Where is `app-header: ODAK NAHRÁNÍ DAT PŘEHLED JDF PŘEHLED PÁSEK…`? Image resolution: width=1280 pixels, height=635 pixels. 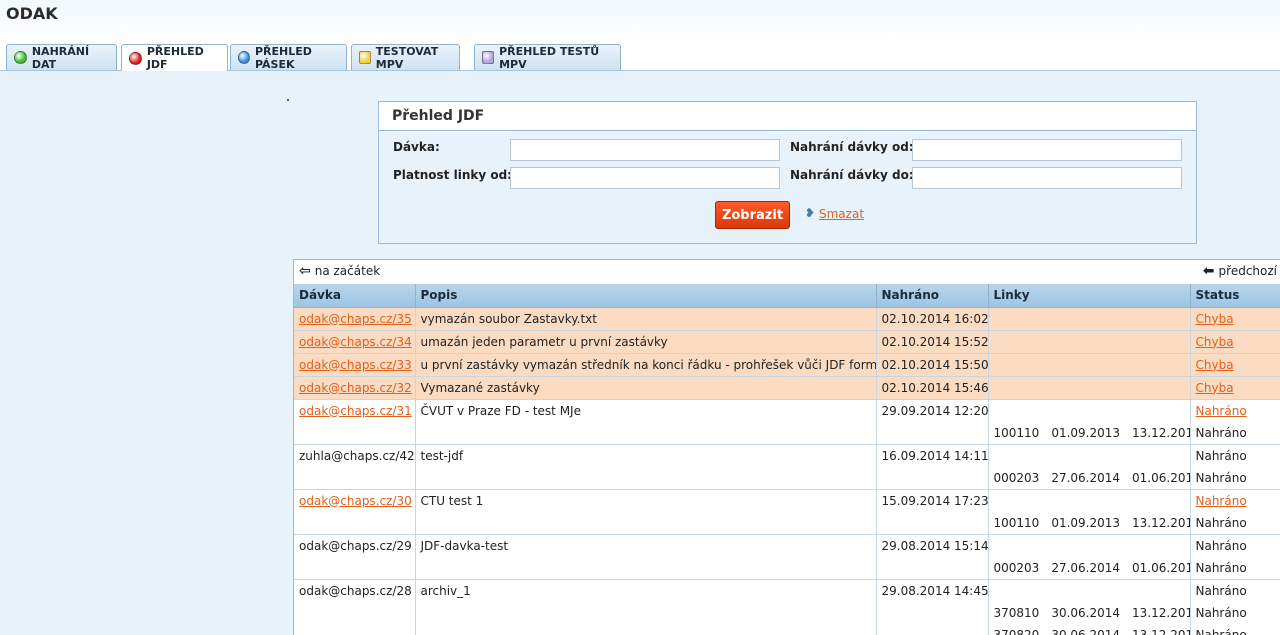 app-header: ODAK NAHRÁNÍ DAT PŘEHLED JDF PŘEHLED PÁSEK… is located at coordinates (640, 35).